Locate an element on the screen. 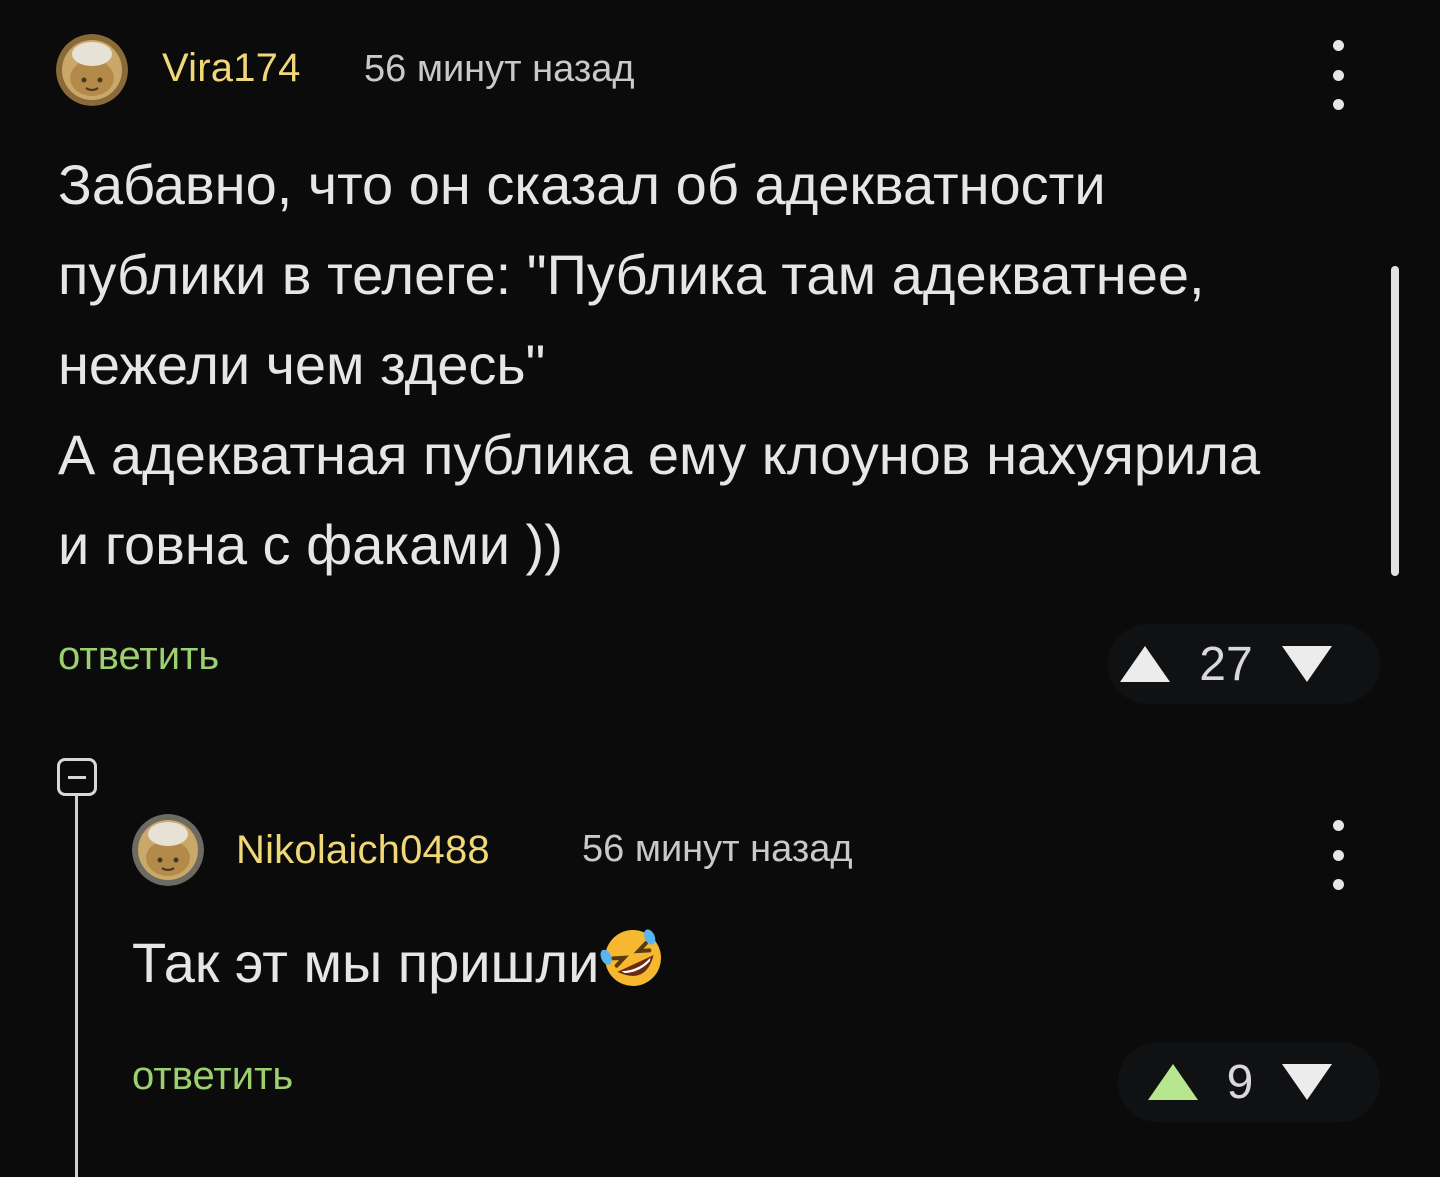 The image size is (1440, 1177). comment-line: Забавно, что он сказал об адекватности is located at coordinates (582, 184).